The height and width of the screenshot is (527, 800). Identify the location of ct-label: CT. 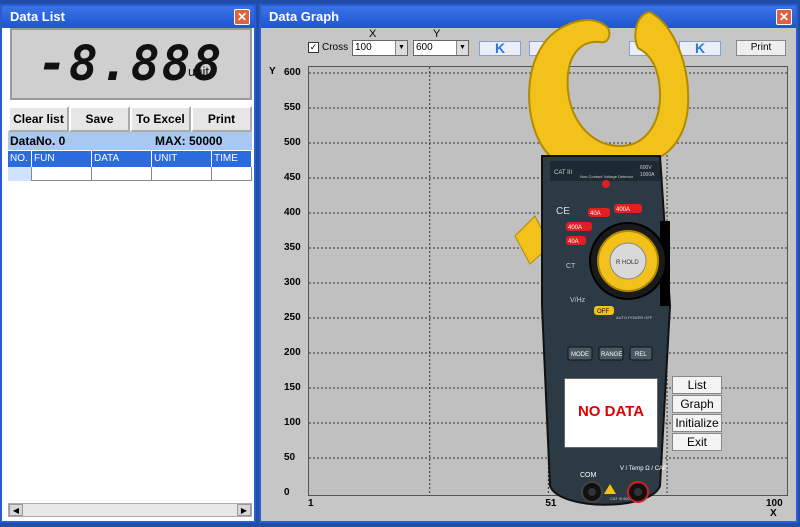
(571, 266).